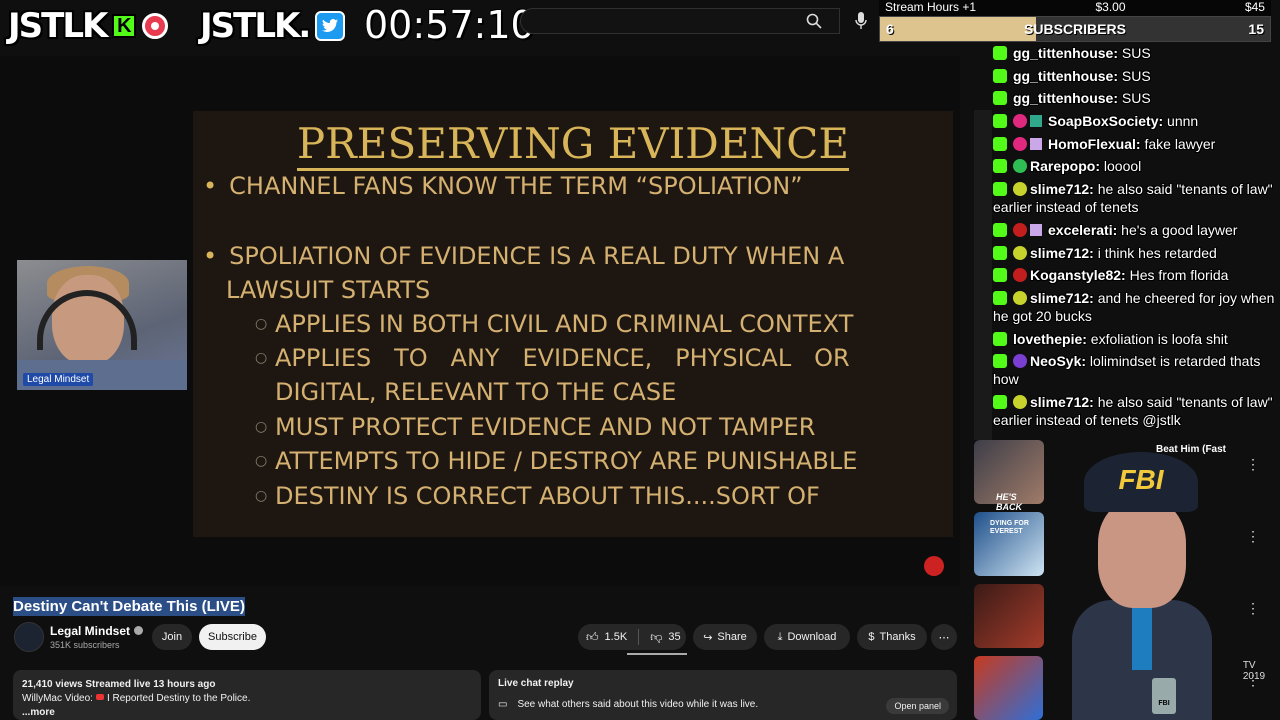 This screenshot has height=720, width=1280. I want to click on ticker-right: $45, so click(1254, 7).